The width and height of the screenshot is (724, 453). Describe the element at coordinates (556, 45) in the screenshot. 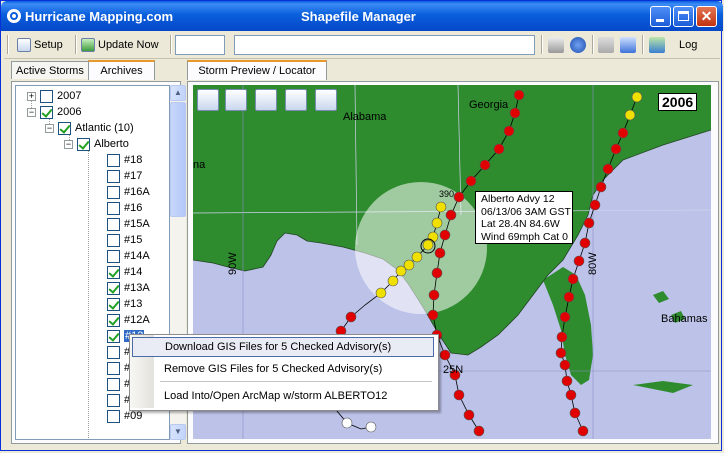

I see `print-icon` at that location.